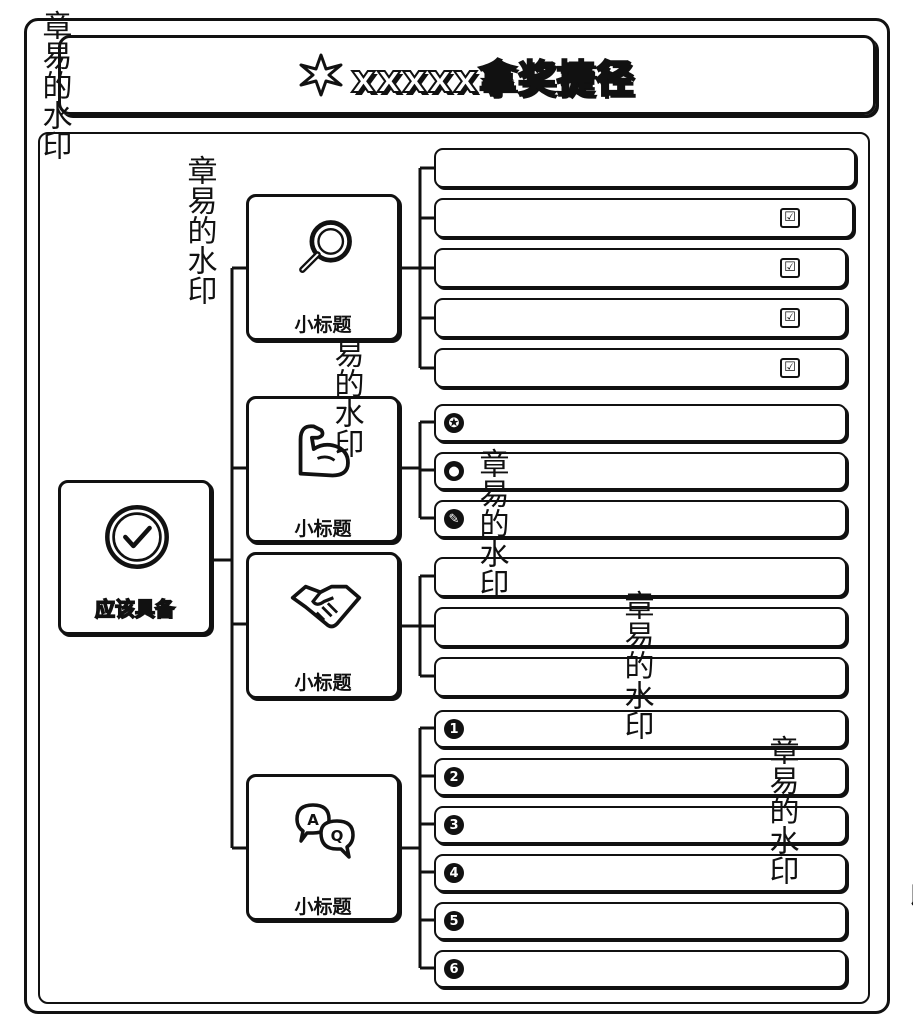  Describe the element at coordinates (337, 836) in the screenshot. I see `svg-text: Q` at that location.